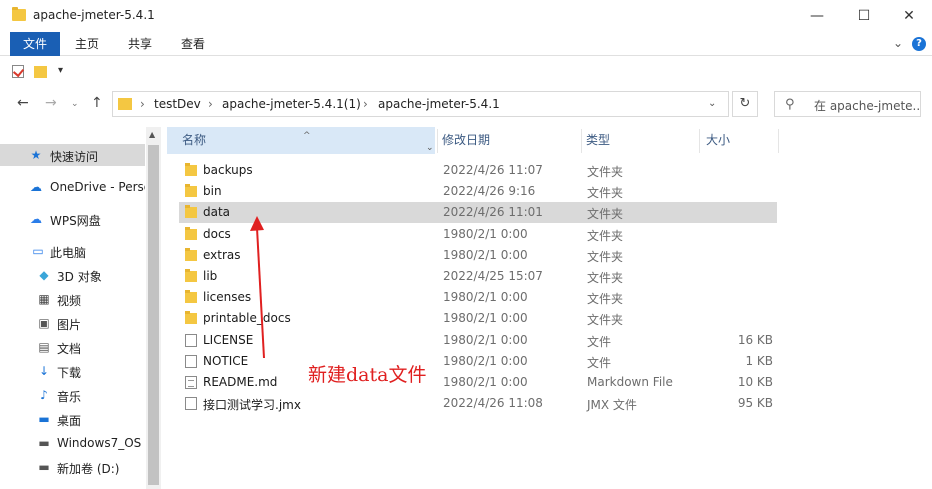  Describe the element at coordinates (291, 104) in the screenshot. I see `breadcrumb-jmeter-parent: apache-jmeter-5.4.1(1)` at that location.